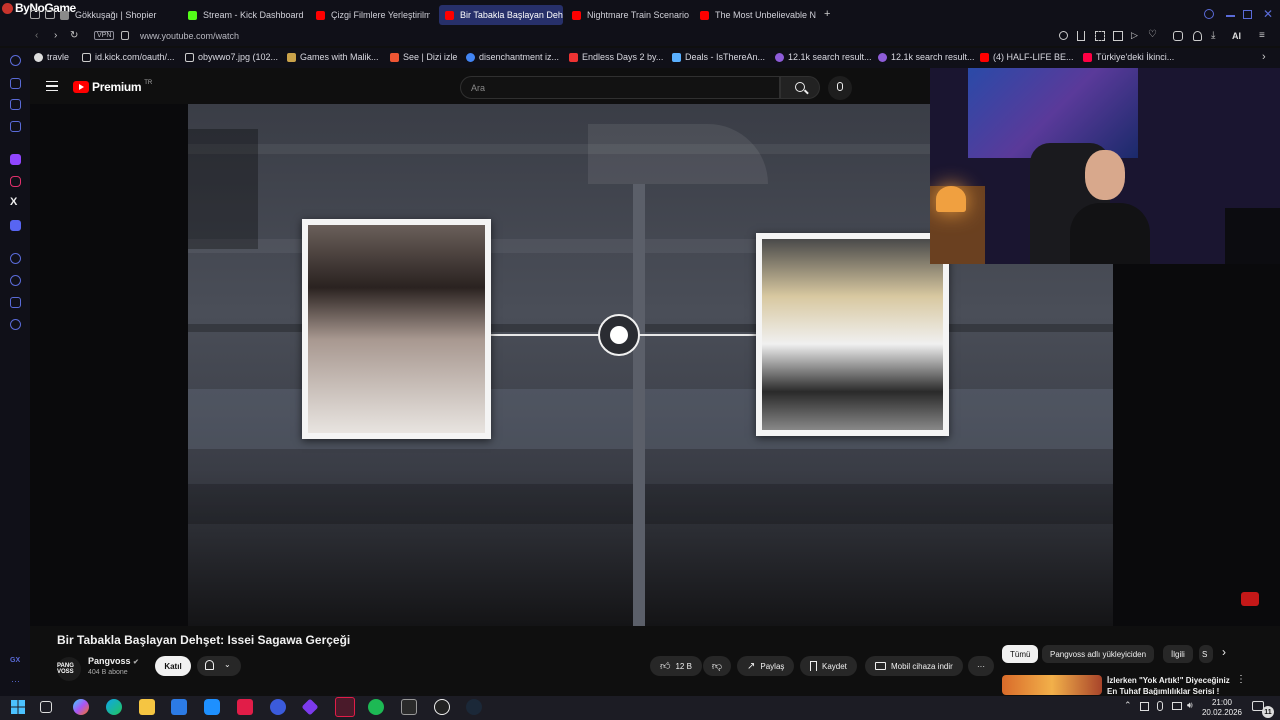 The image size is (1280, 720). What do you see at coordinates (147, 707) in the screenshot?
I see `file-explorer-icon` at bounding box center [147, 707].